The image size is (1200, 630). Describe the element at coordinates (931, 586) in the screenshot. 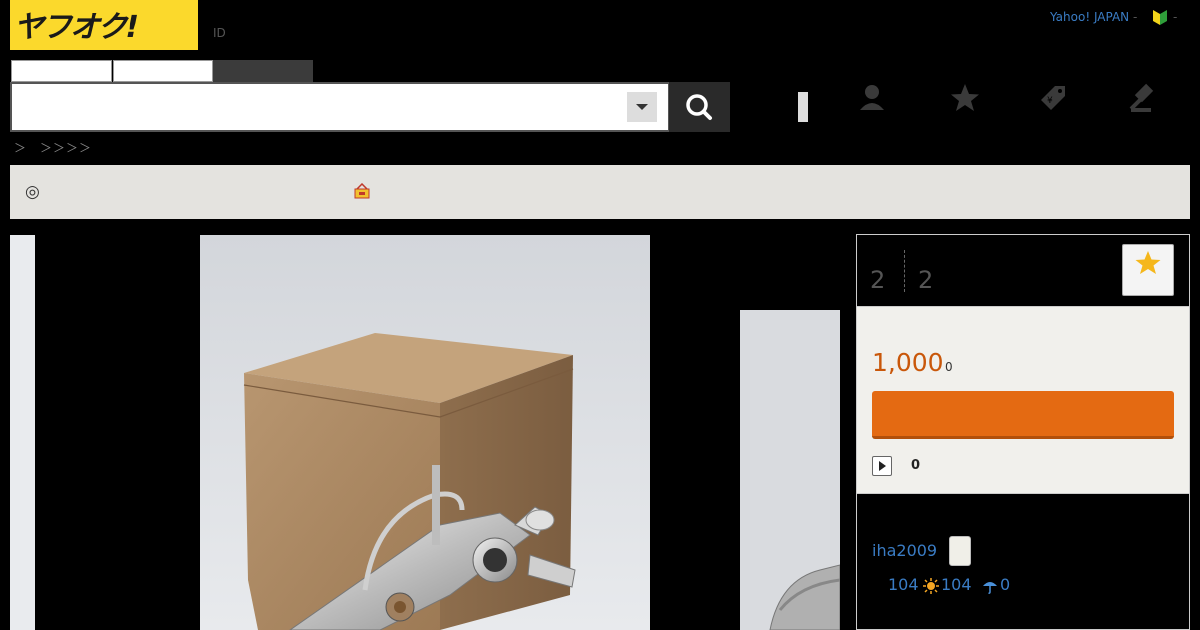

I see `sun-icon` at that location.